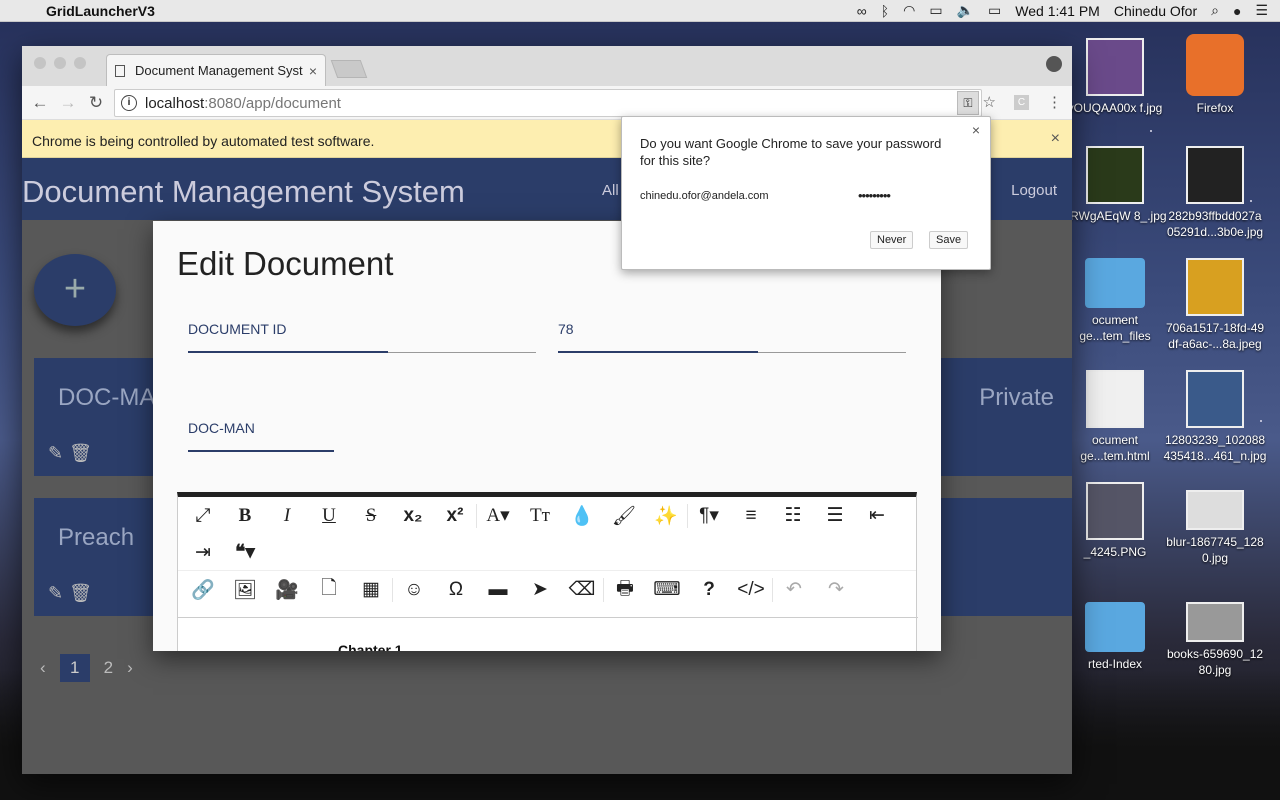 The width and height of the screenshot is (1280, 800). What do you see at coordinates (1115, 417) in the screenshot?
I see `desktop-html-file-icon: ocument ge...tem.html` at bounding box center [1115, 417].